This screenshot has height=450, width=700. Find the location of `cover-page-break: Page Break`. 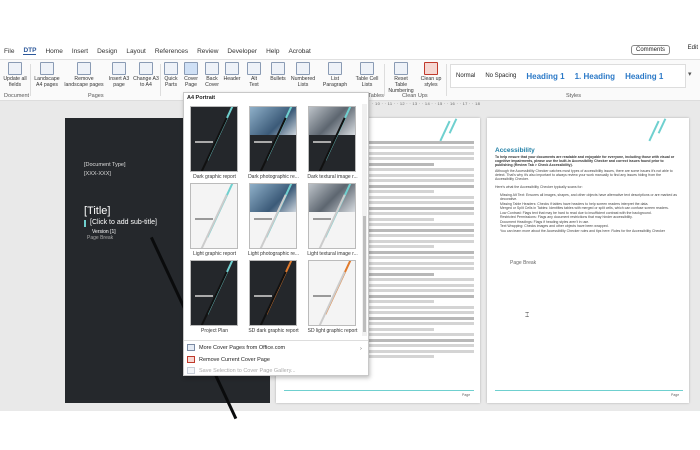

cover-page-break: Page Break is located at coordinates (100, 238).